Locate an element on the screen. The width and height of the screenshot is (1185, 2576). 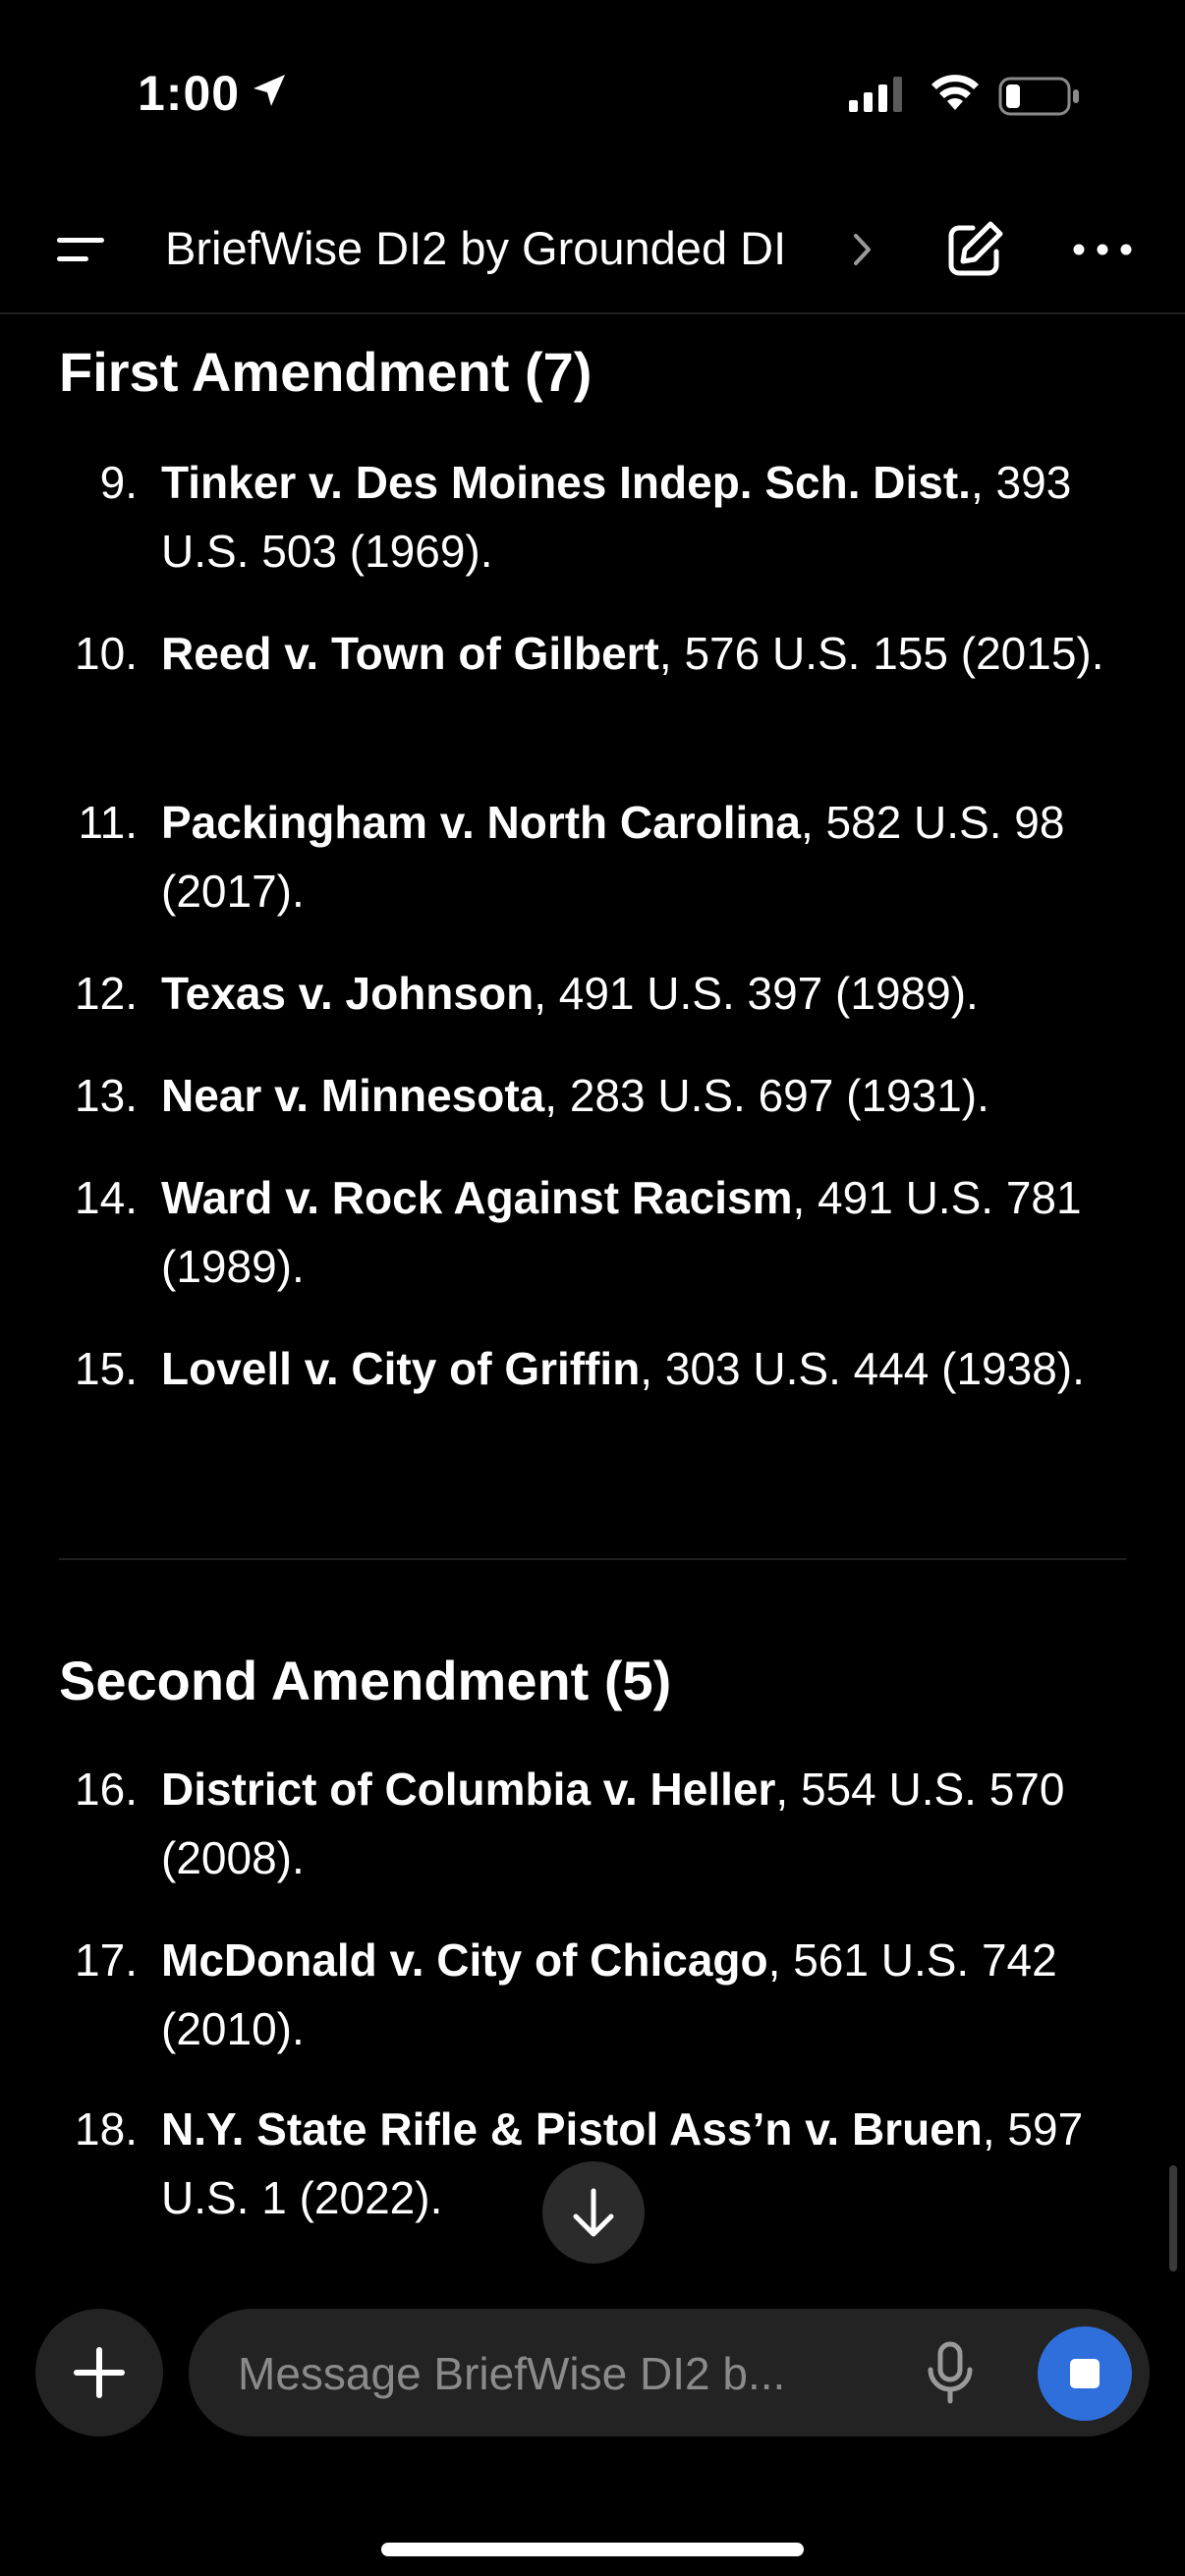
list-number: 17. is located at coordinates (107, 1960).